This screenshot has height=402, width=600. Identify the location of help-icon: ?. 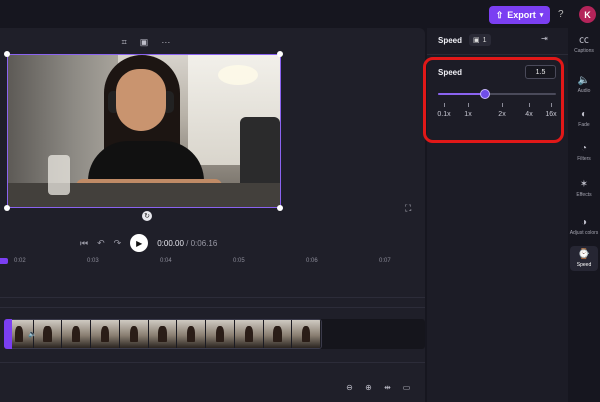
(561, 14).